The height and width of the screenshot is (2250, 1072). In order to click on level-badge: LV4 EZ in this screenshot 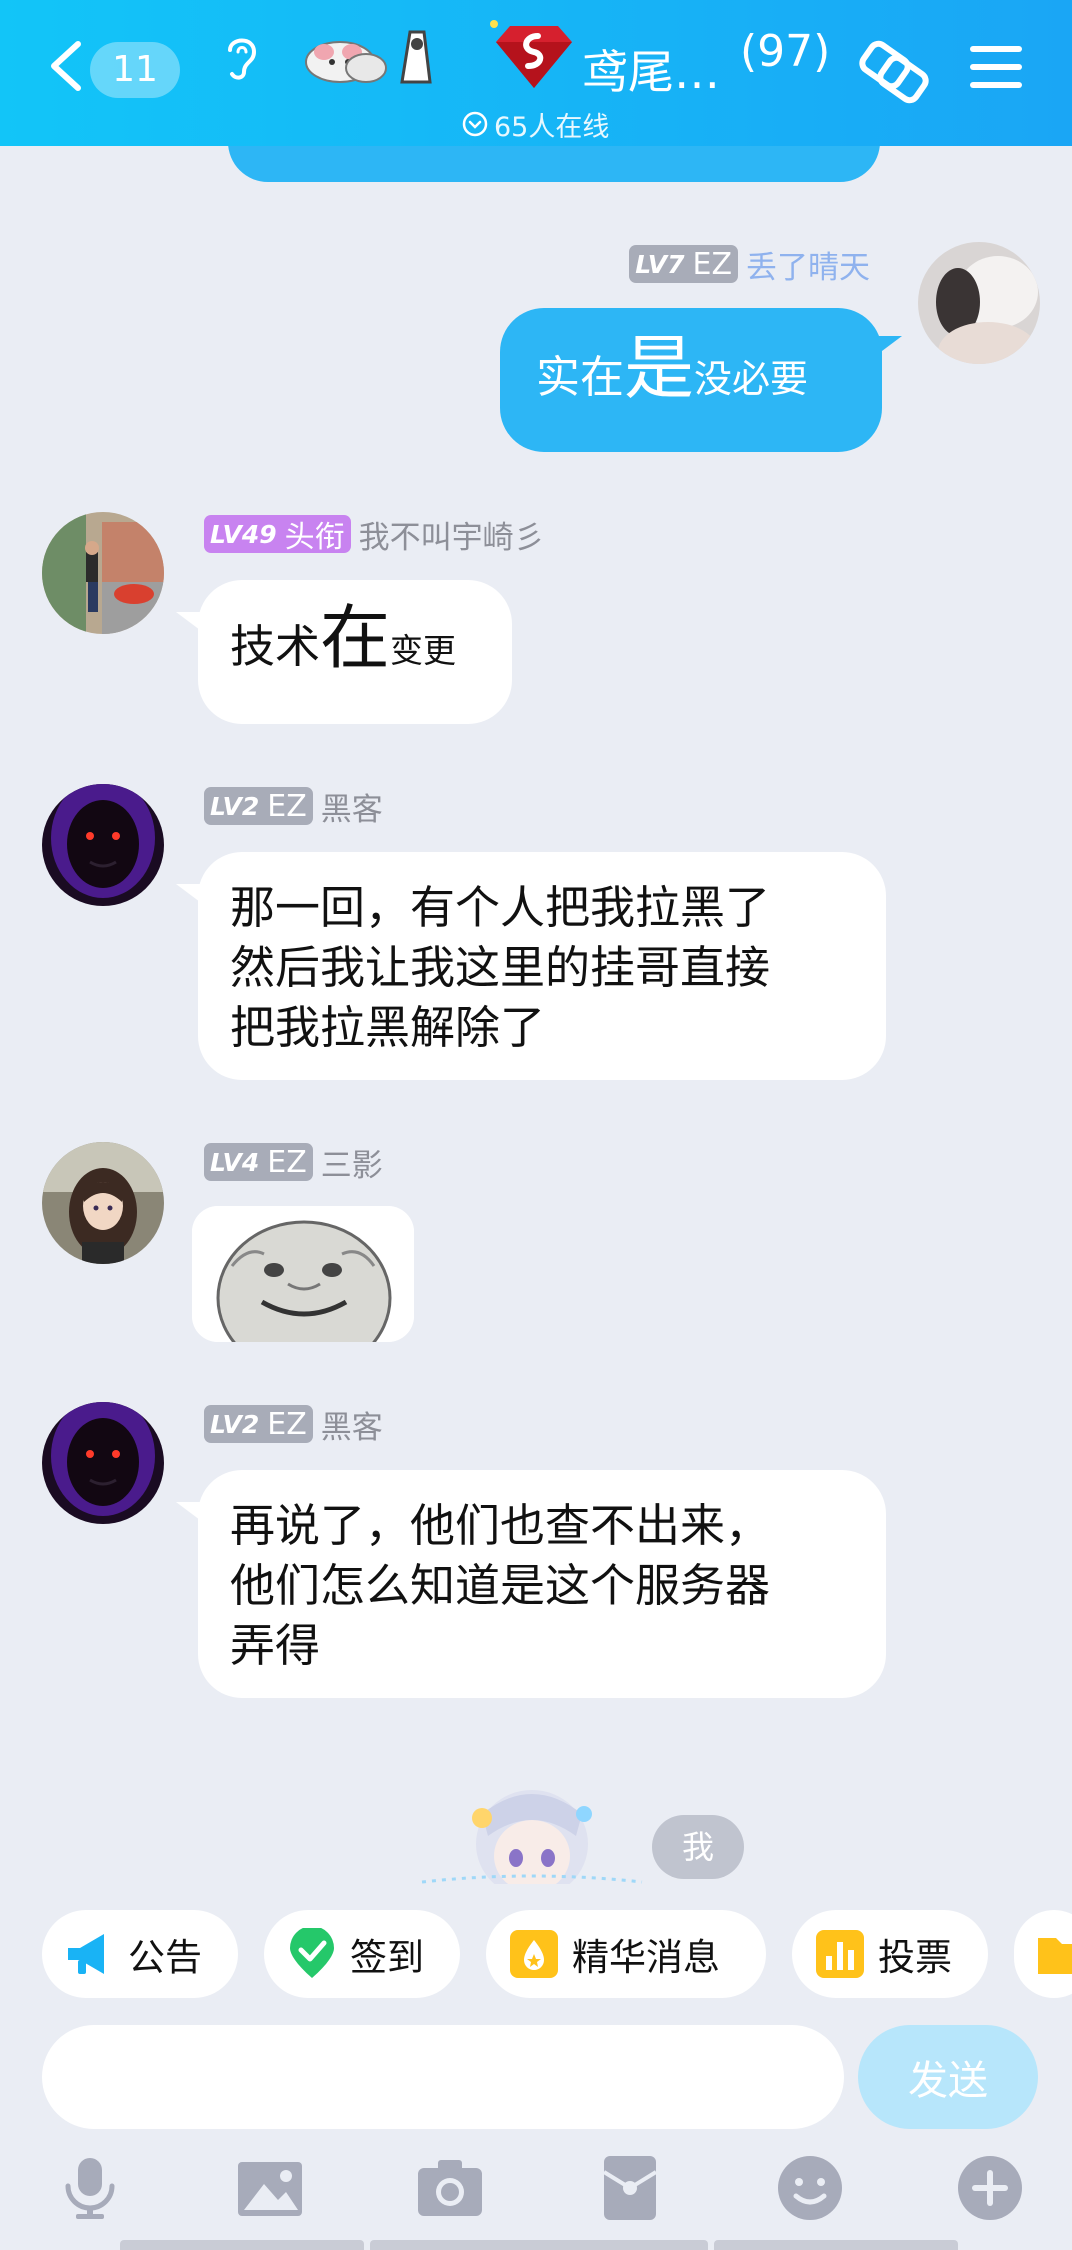, I will do `click(258, 1162)`.